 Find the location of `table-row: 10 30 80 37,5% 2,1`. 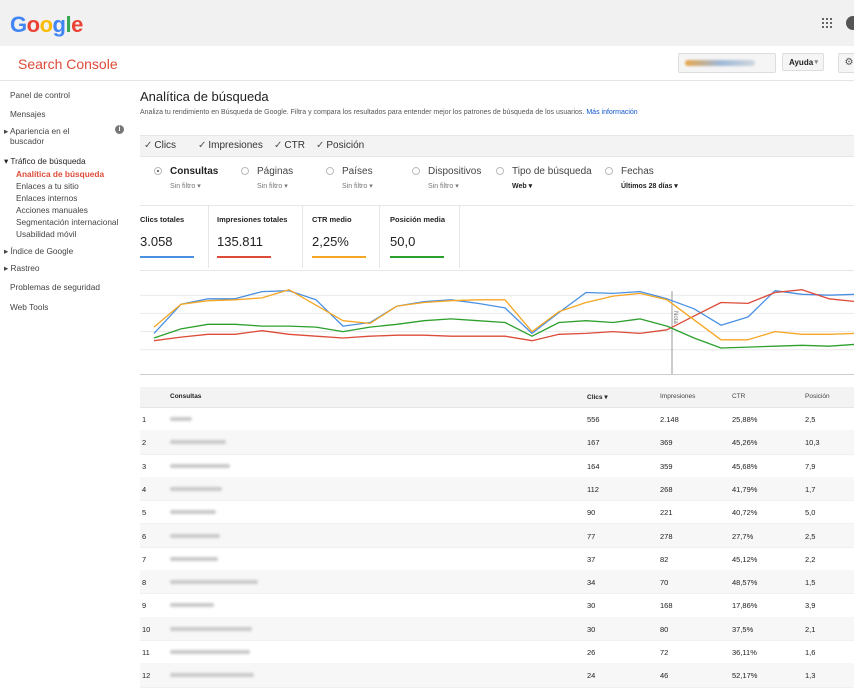

table-row: 10 30 80 37,5% 2,1 is located at coordinates (497, 628).